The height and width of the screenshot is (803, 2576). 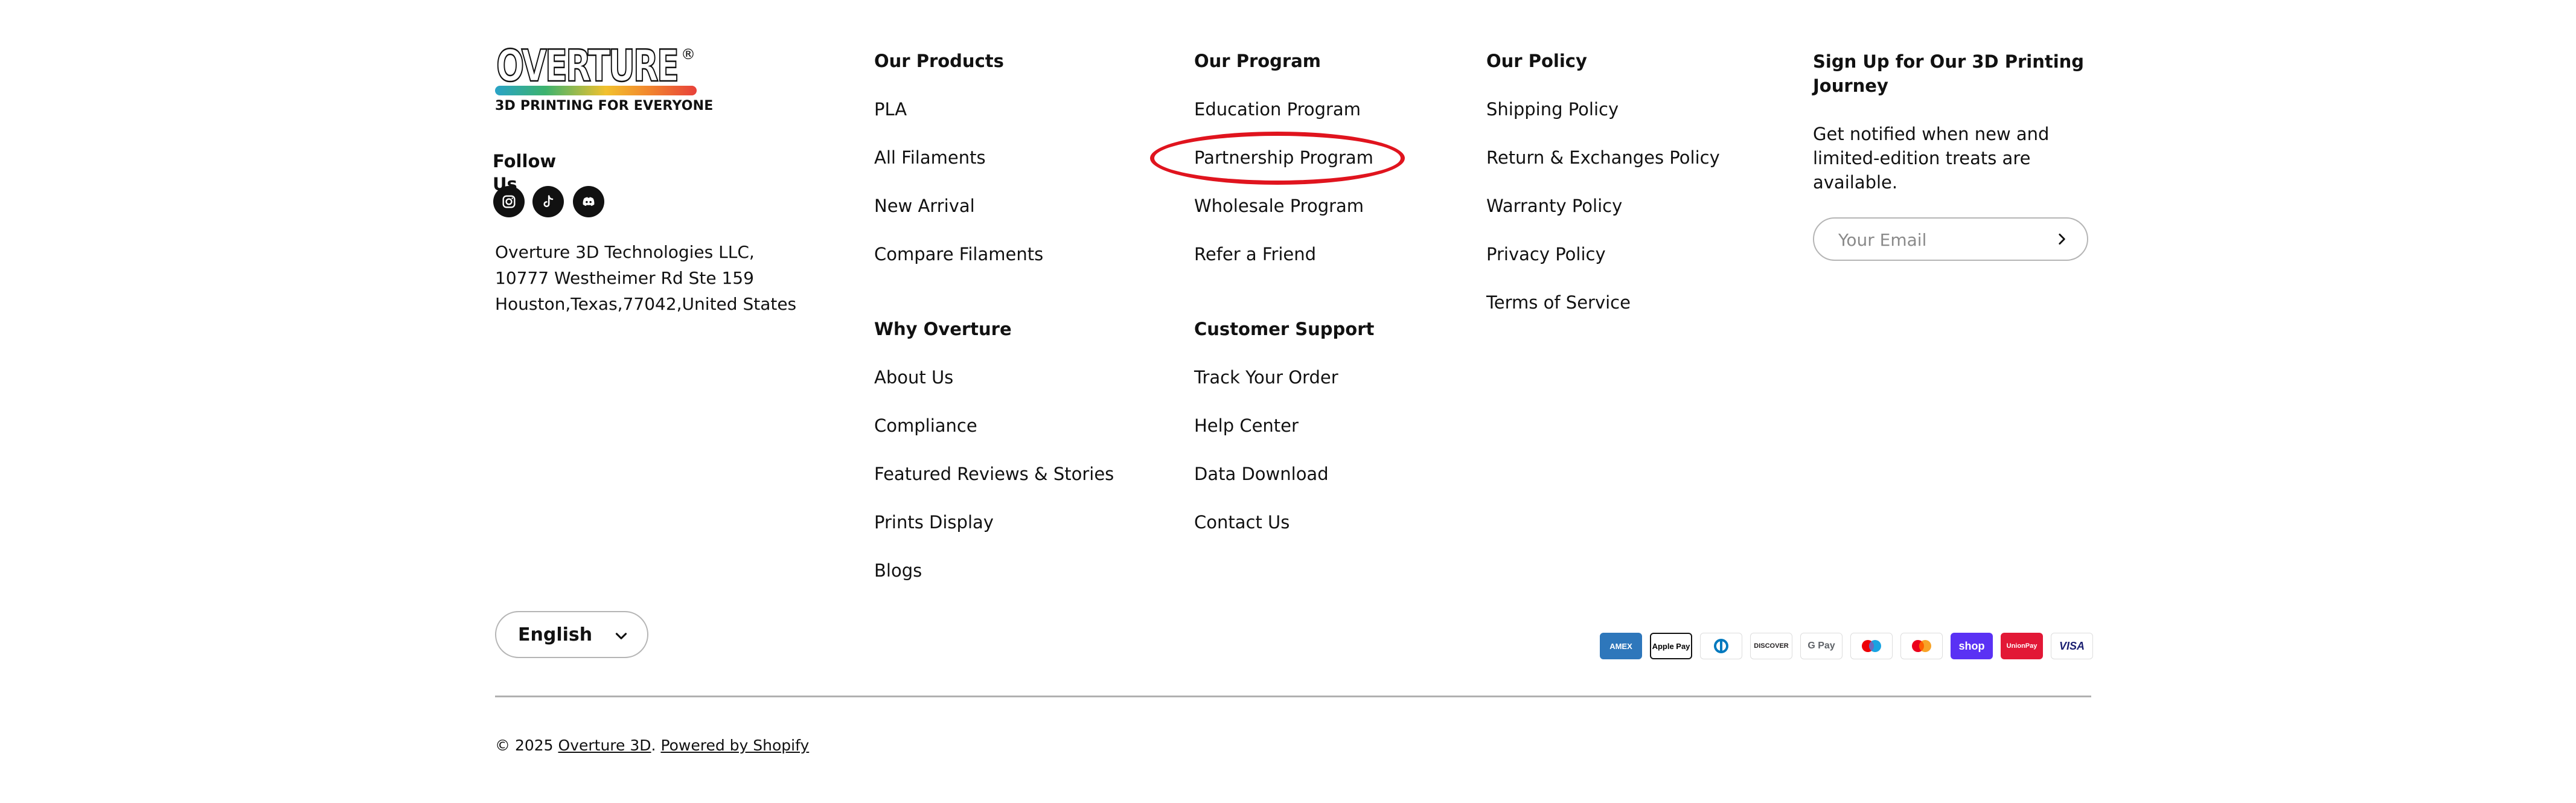 I want to click on customer-support-heading: Customer Support, so click(x=1285, y=329).